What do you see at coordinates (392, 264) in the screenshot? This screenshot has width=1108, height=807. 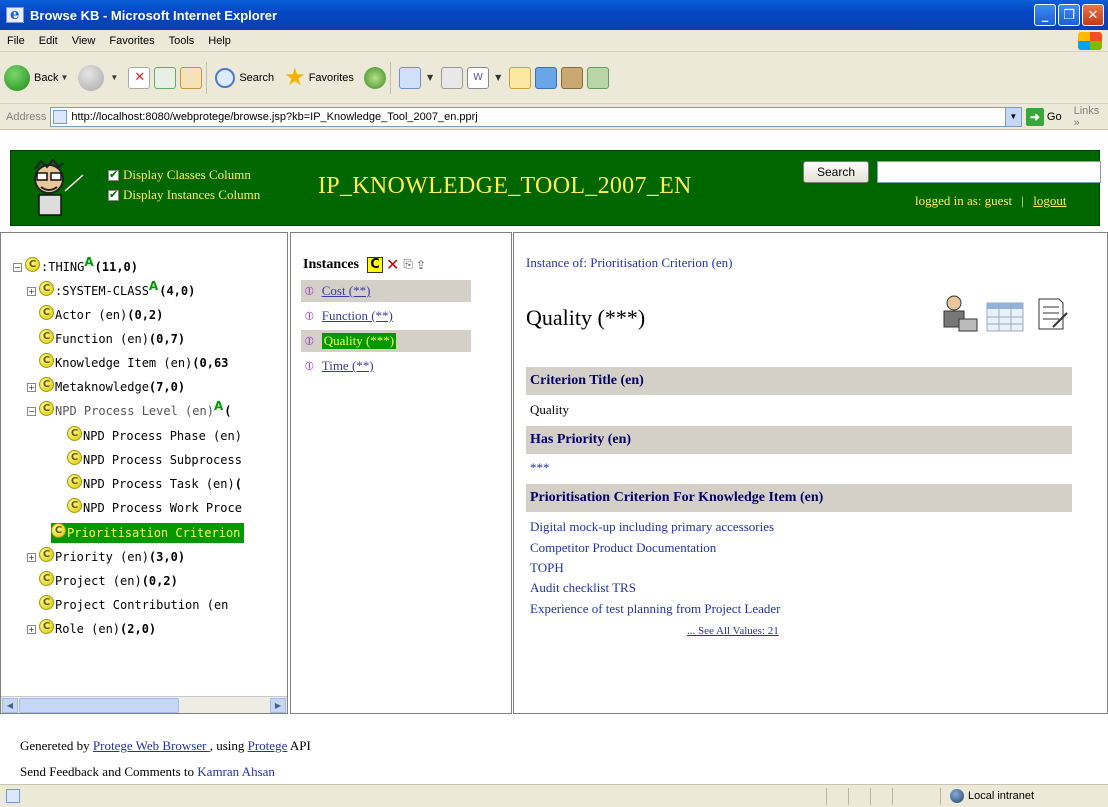 I see `delete-instance-button: ✕` at bounding box center [392, 264].